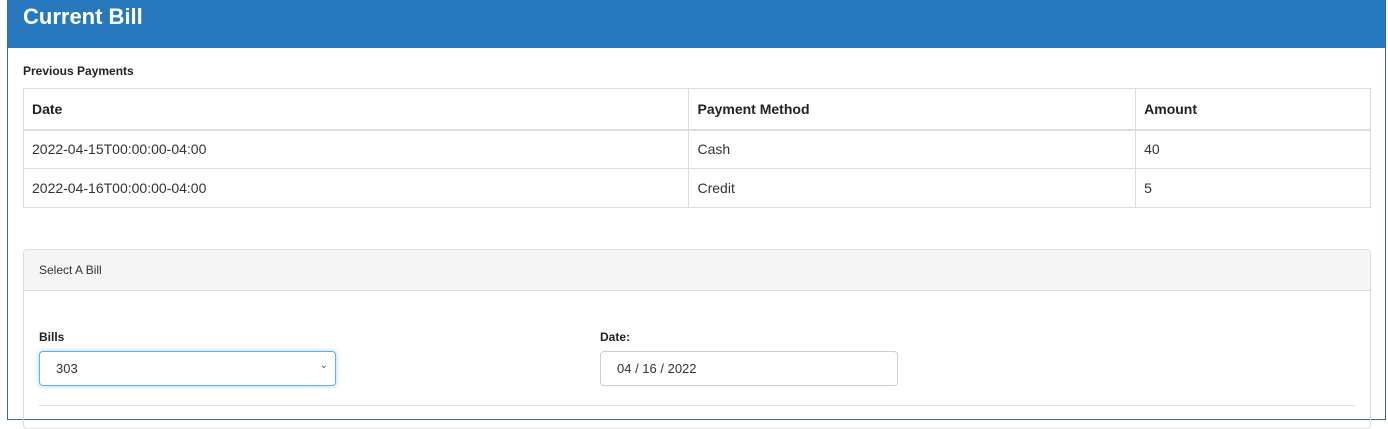 The height and width of the screenshot is (429, 1388). What do you see at coordinates (912, 149) in the screenshot?
I see `cell-payment-method: Cash` at bounding box center [912, 149].